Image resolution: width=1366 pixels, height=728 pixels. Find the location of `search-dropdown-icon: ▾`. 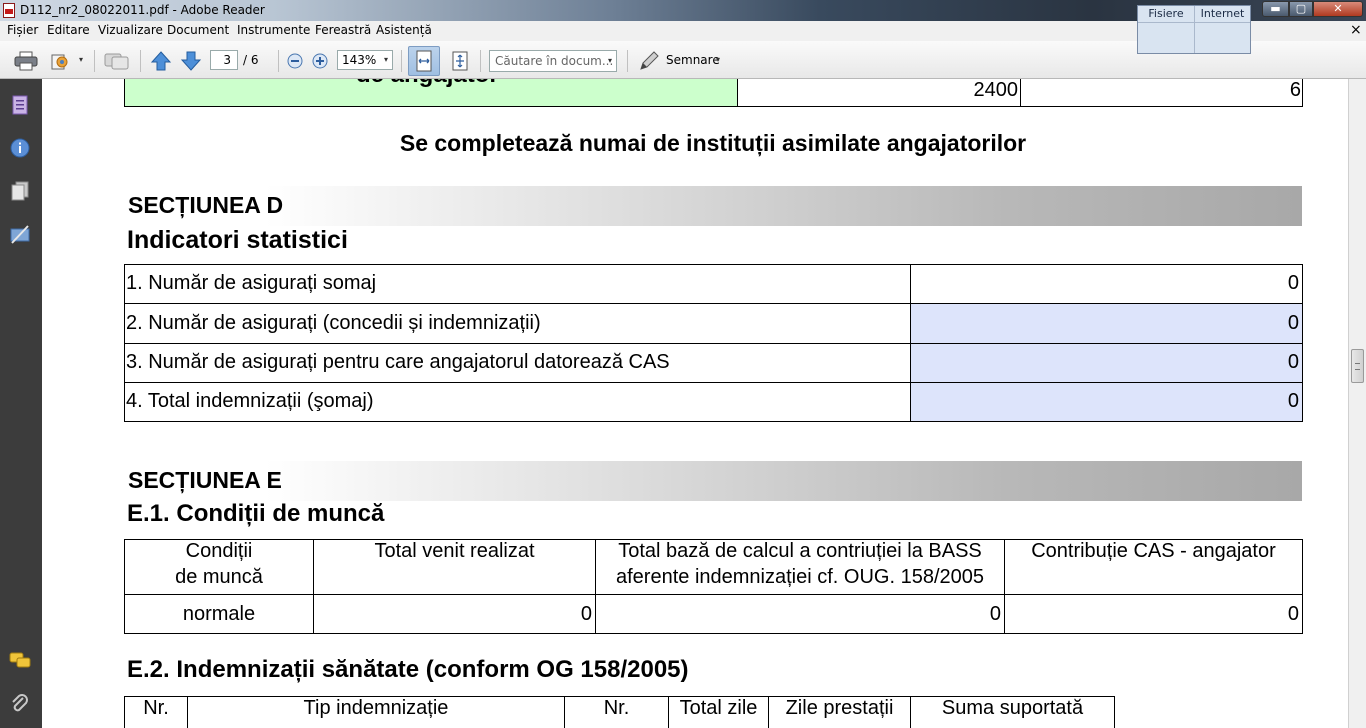

search-dropdown-icon: ▾ is located at coordinates (610, 60).